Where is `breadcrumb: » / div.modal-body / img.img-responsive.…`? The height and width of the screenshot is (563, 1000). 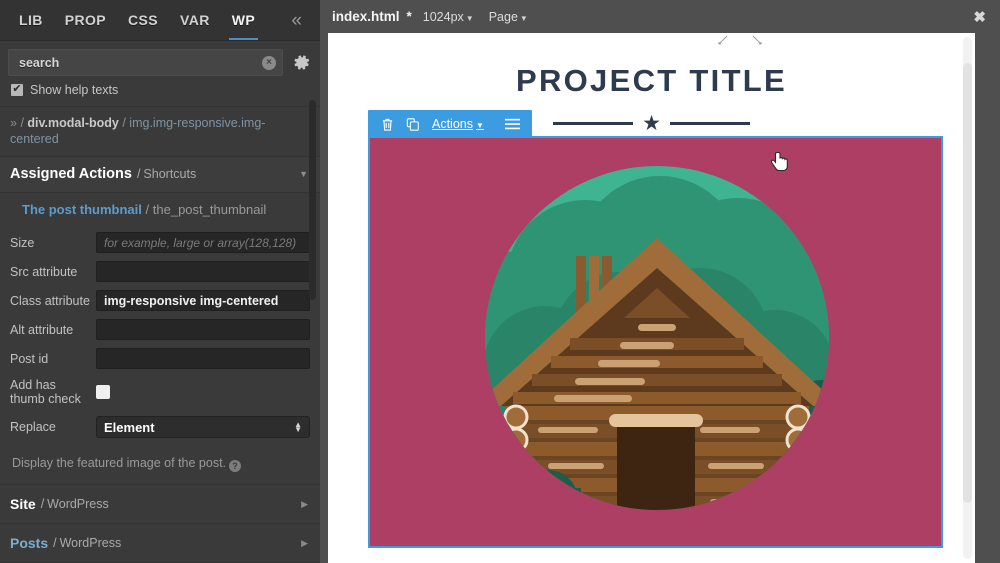
breadcrumb: » / div.modal-body / img.img-responsive.… is located at coordinates (160, 131).